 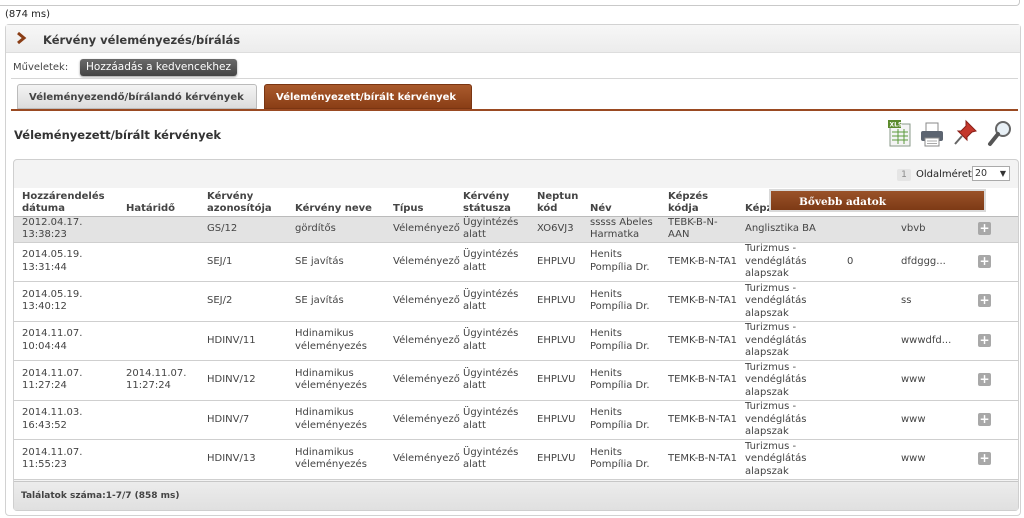 What do you see at coordinates (21, 38) in the screenshot?
I see `chevron-right-icon` at bounding box center [21, 38].